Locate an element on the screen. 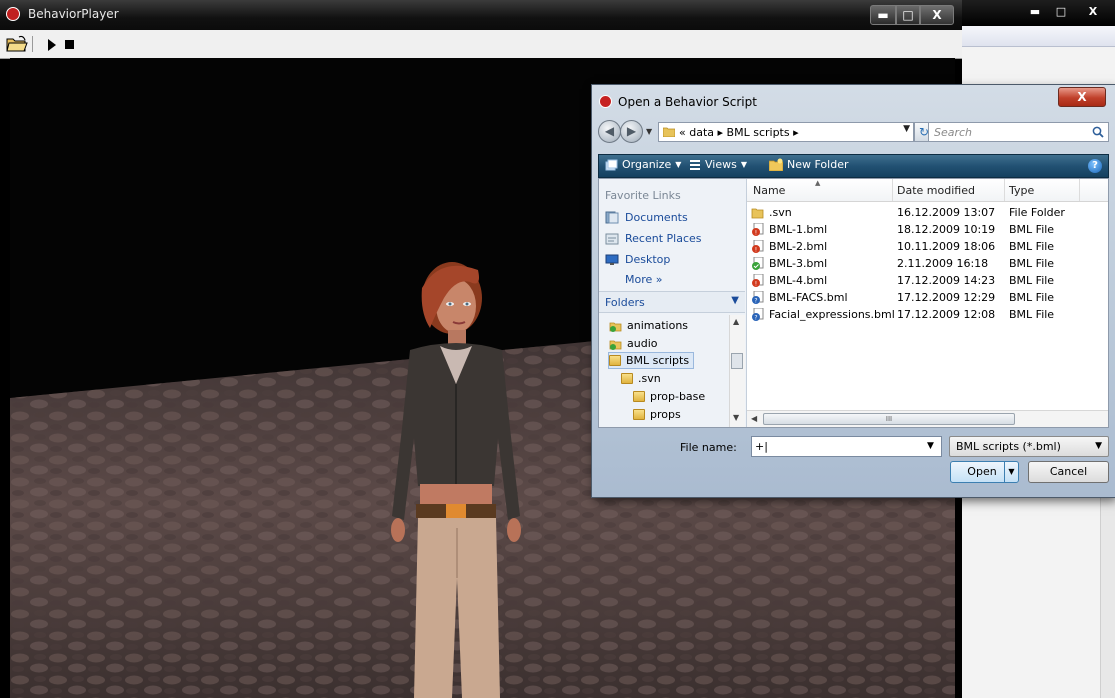 The height and width of the screenshot is (698, 1115). recent-pages-chevron-icon: ▼ is located at coordinates (649, 131).